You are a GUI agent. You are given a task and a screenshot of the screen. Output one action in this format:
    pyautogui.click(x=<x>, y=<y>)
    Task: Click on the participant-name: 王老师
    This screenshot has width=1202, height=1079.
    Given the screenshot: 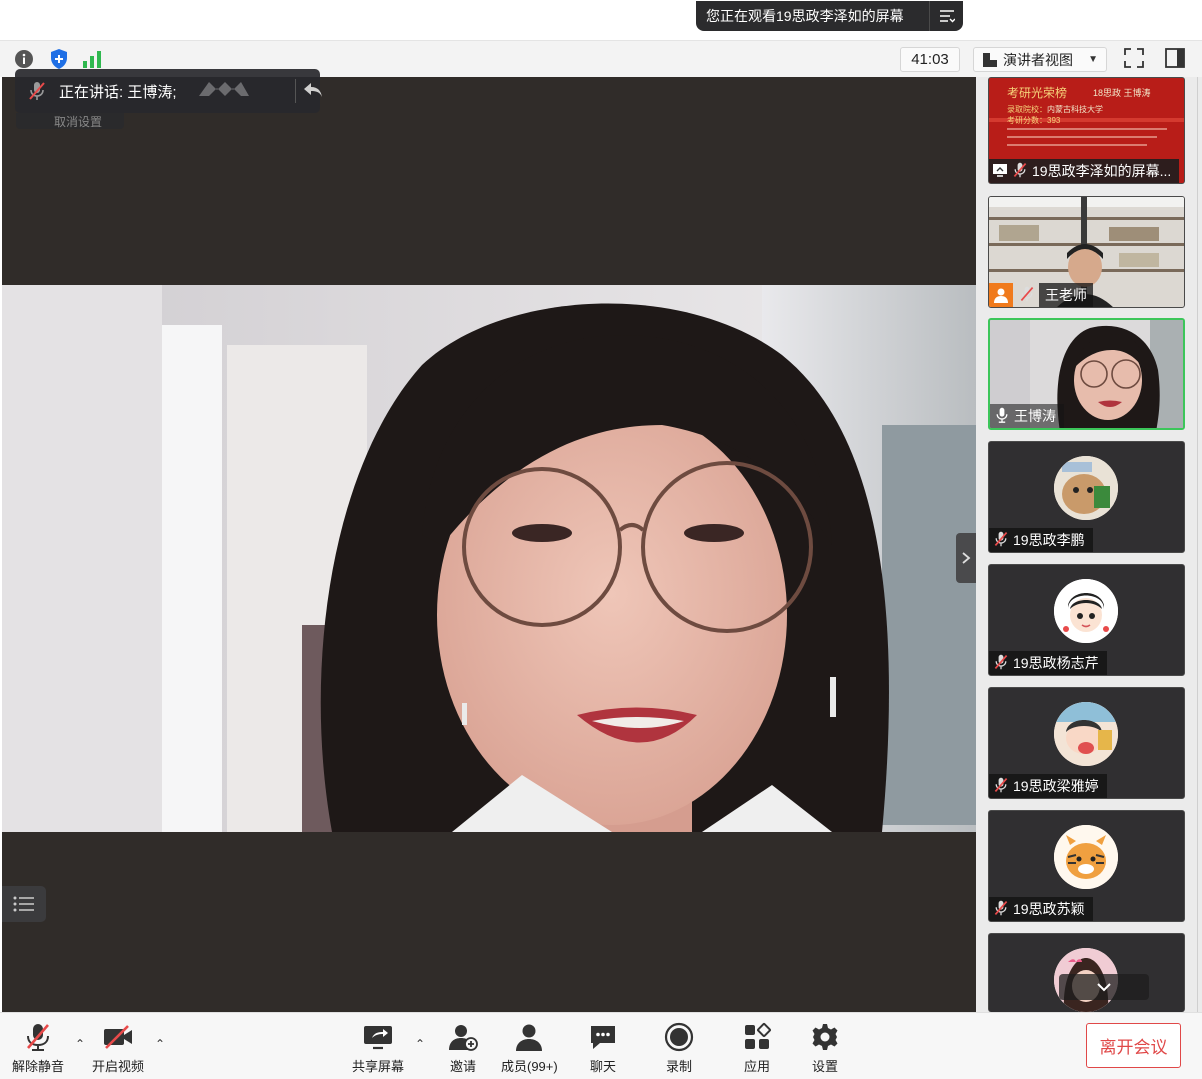 What is the action you would take?
    pyautogui.click(x=1066, y=295)
    